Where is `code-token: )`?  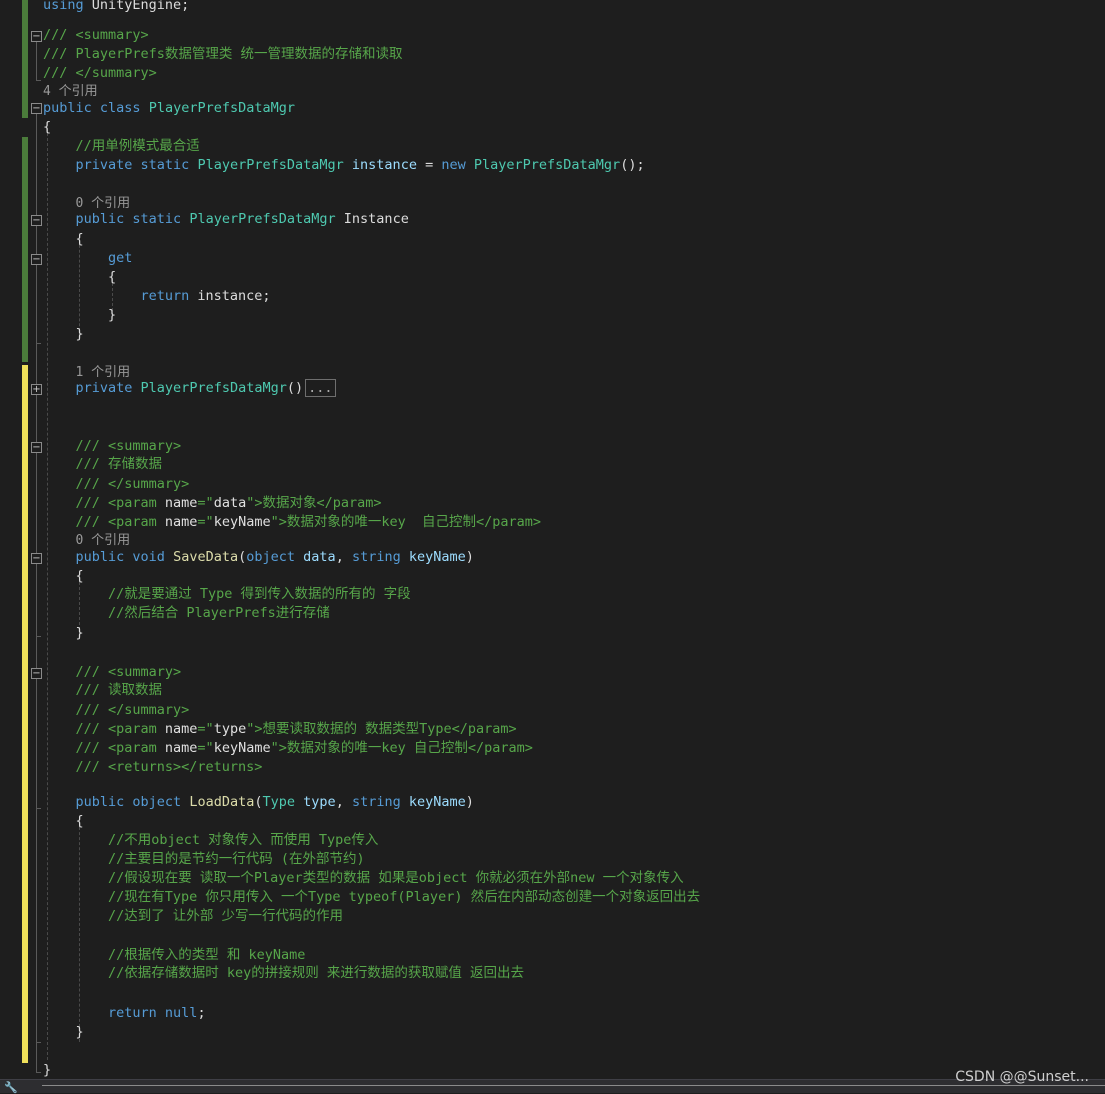 code-token: ) is located at coordinates (469, 557).